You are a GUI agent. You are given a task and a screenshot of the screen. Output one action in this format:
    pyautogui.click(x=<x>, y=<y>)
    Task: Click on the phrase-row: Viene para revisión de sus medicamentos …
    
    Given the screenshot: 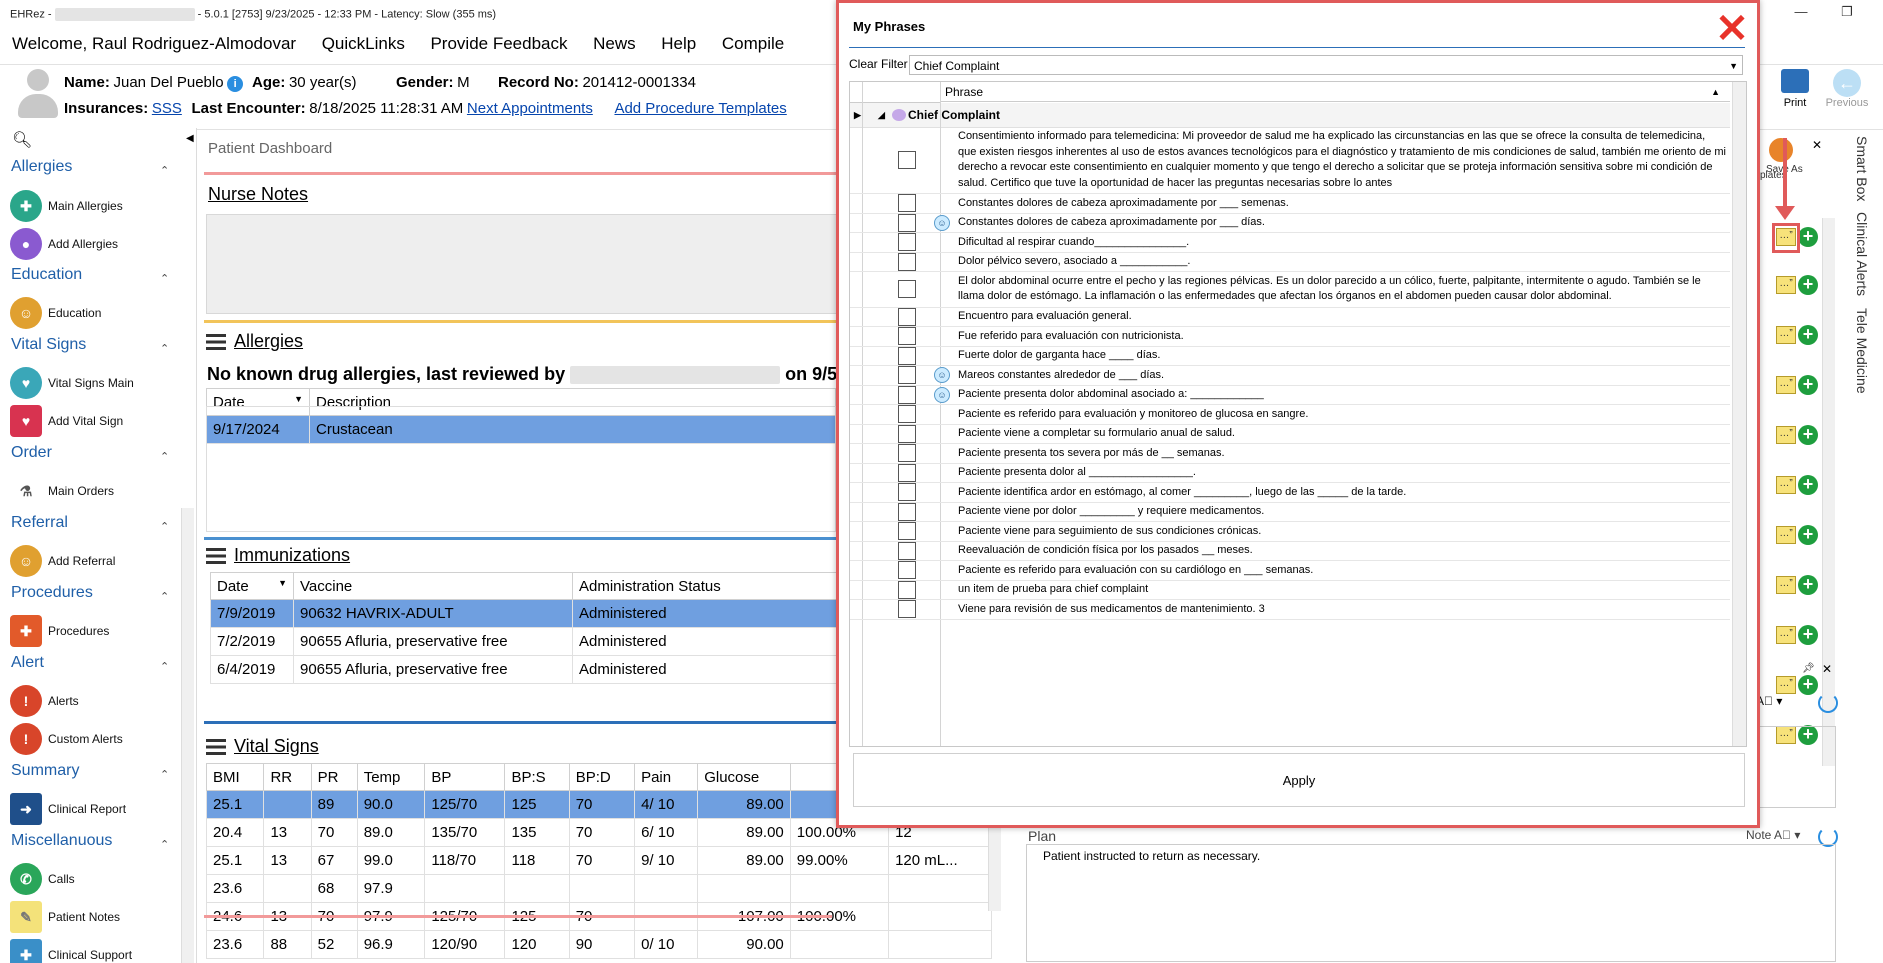 What is the action you would take?
    pyautogui.click(x=1290, y=610)
    